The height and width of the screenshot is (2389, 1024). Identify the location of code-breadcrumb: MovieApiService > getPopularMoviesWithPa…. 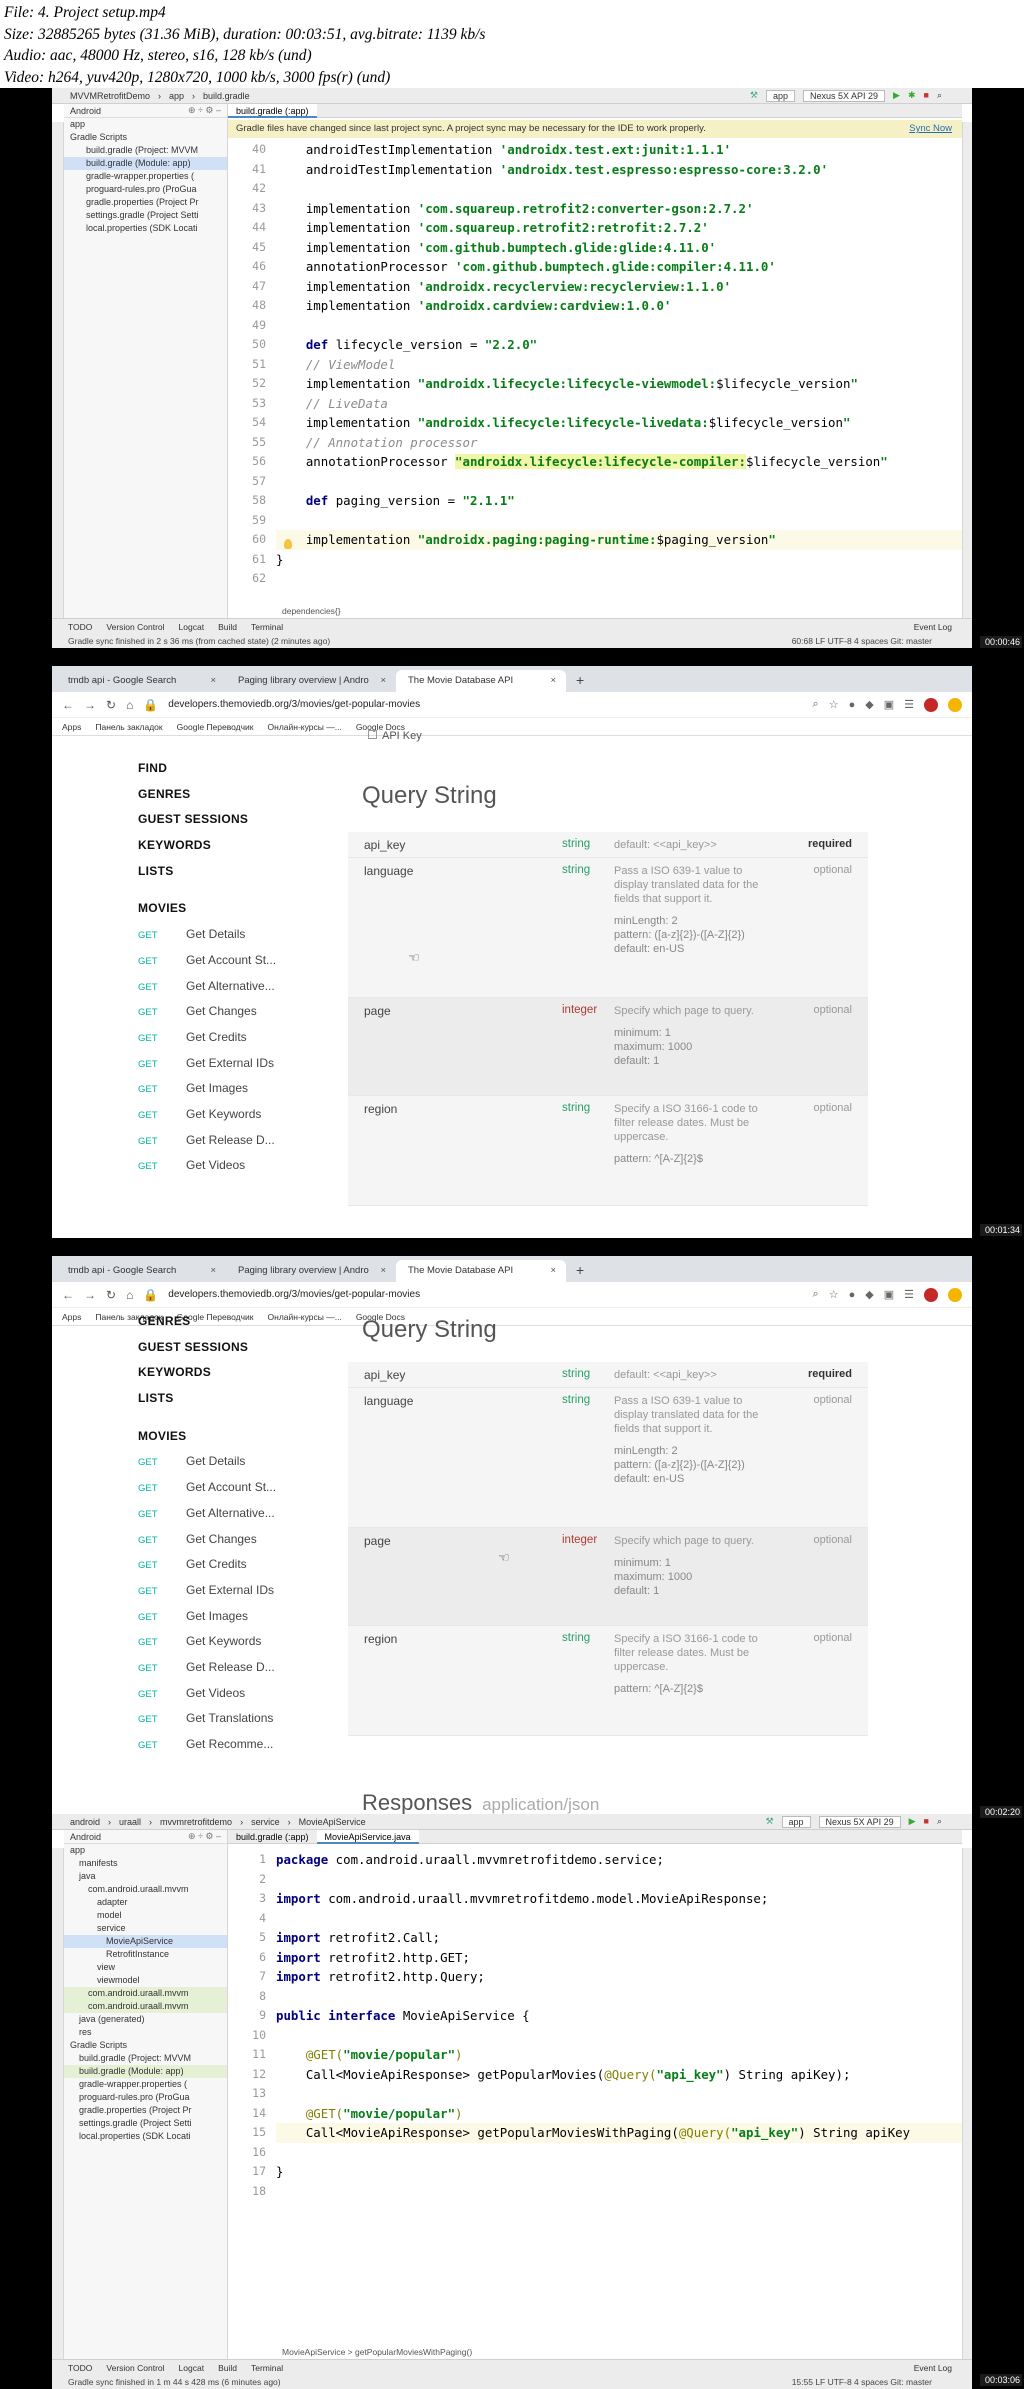
(377, 2352).